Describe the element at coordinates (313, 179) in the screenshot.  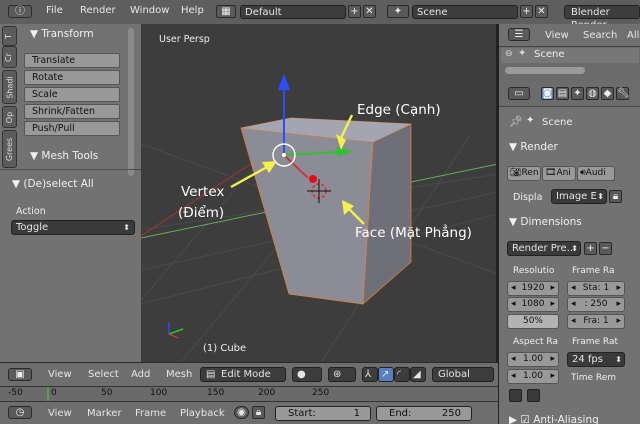
I see `x-arrow-head` at that location.